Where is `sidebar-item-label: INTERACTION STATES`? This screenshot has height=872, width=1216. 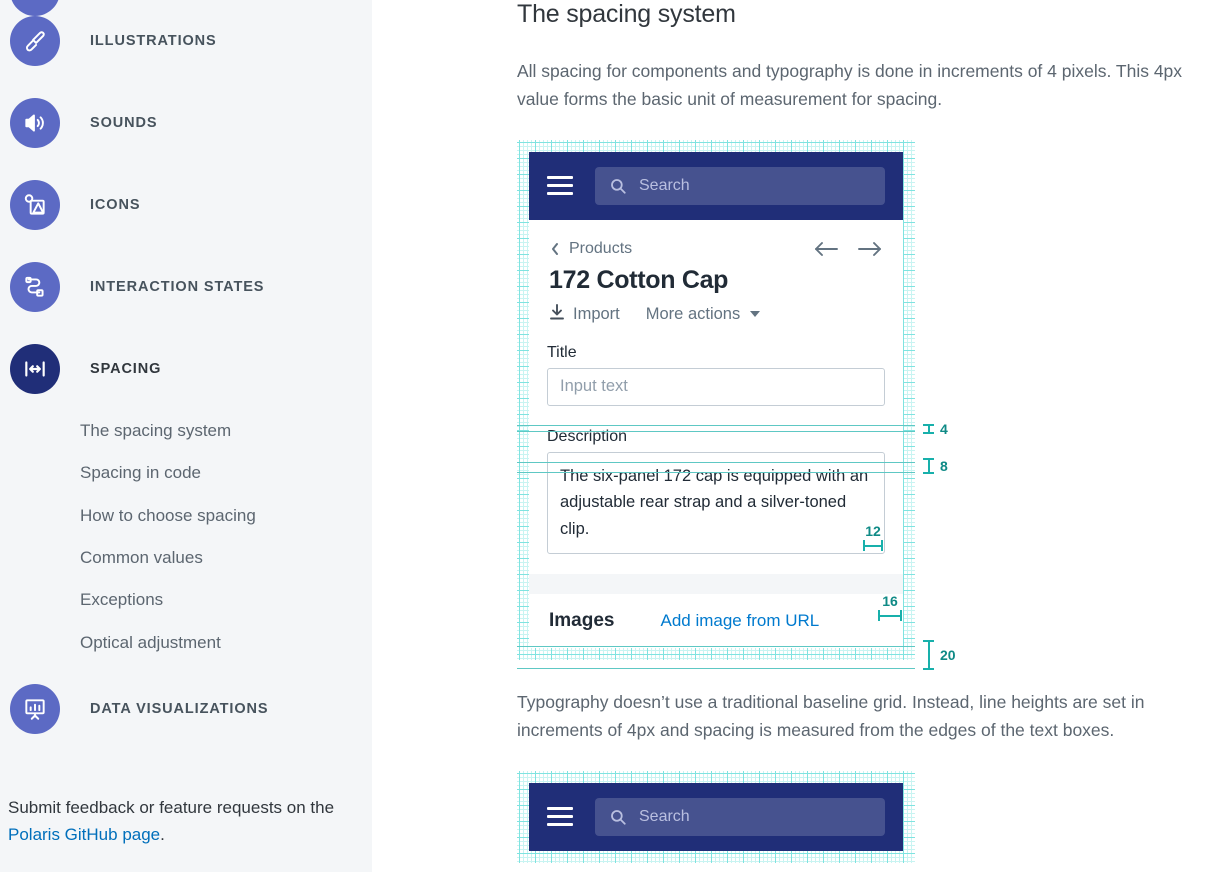 sidebar-item-label: INTERACTION STATES is located at coordinates (177, 287).